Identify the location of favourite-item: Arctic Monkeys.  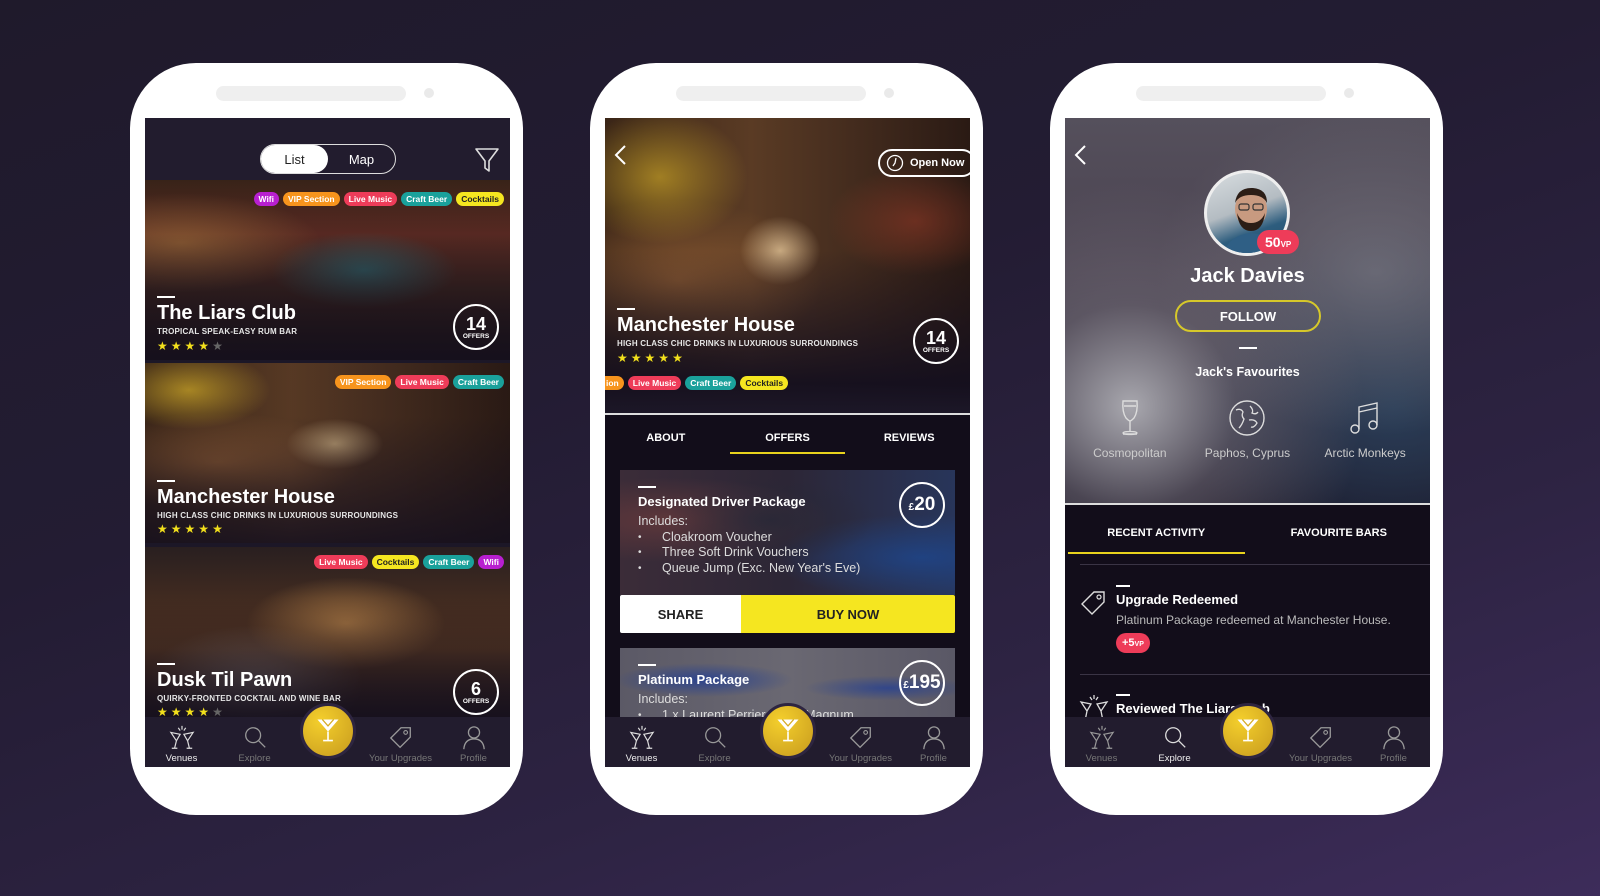
(1365, 429).